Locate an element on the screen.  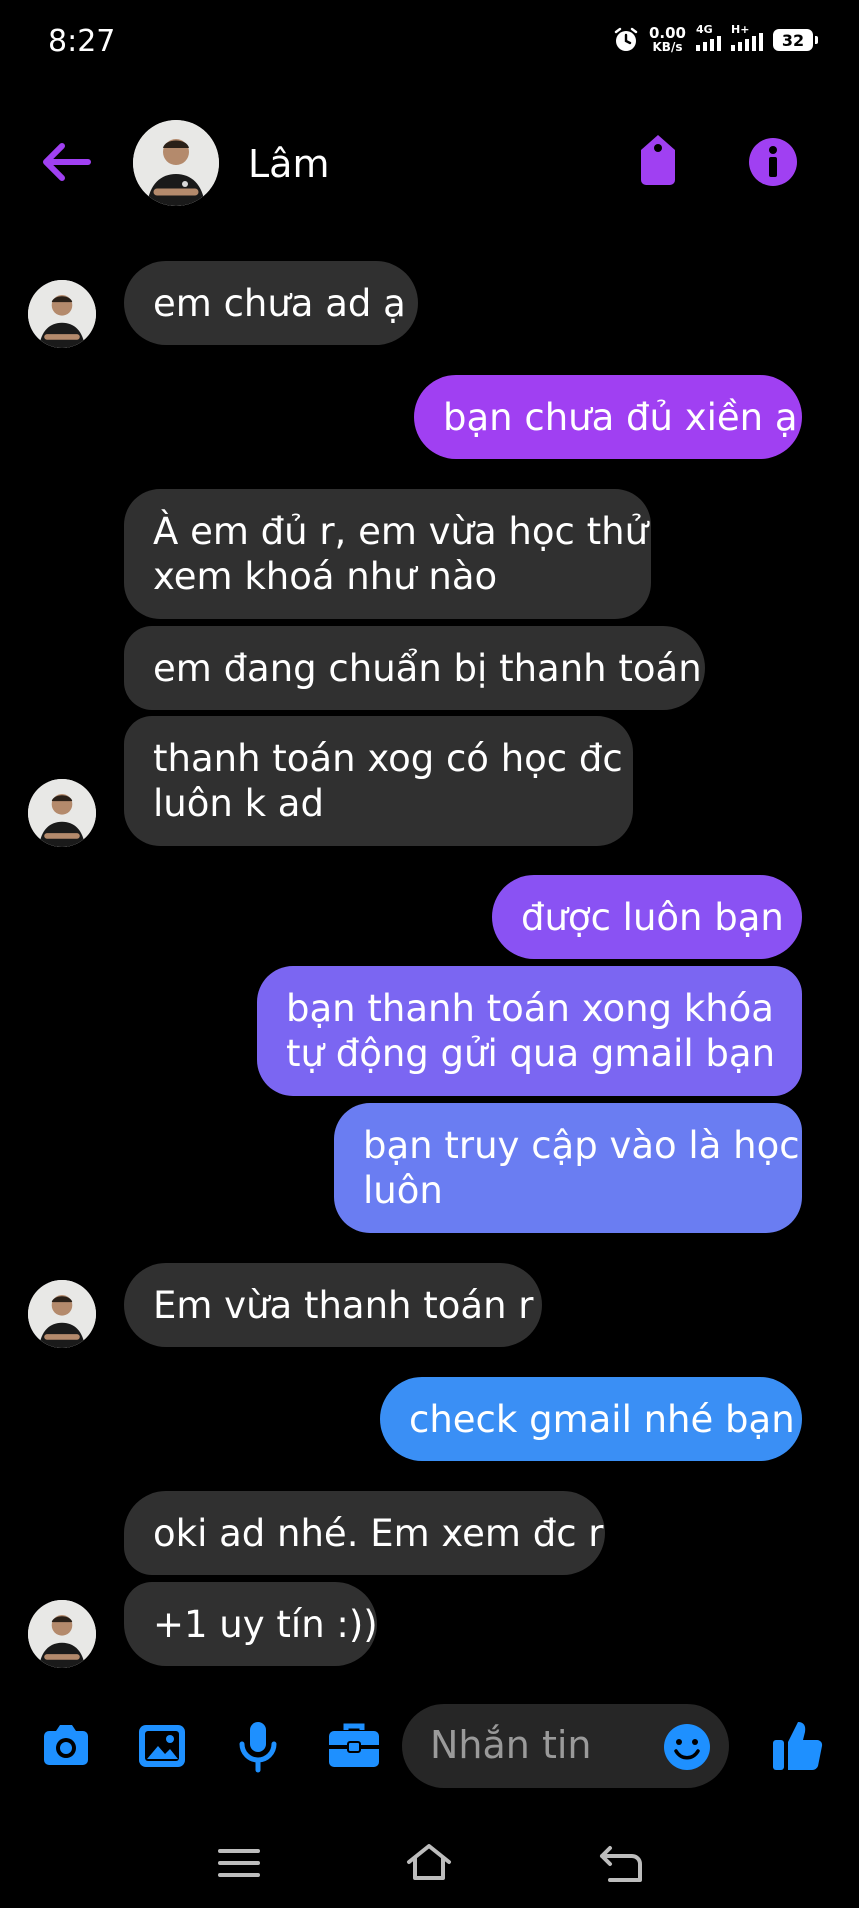
message-text: +1 uy tín :)) is located at coordinates (265, 1624).